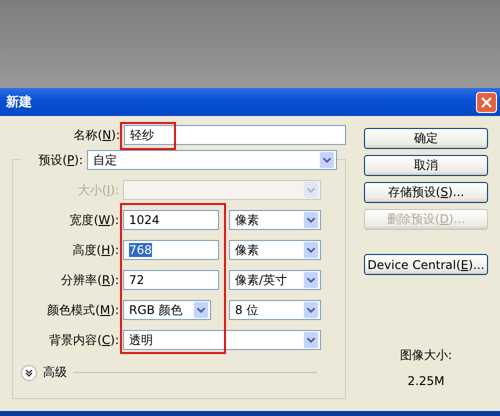 This screenshot has width=500, height=416. I want to click on highlight-frame, so click(148, 136).